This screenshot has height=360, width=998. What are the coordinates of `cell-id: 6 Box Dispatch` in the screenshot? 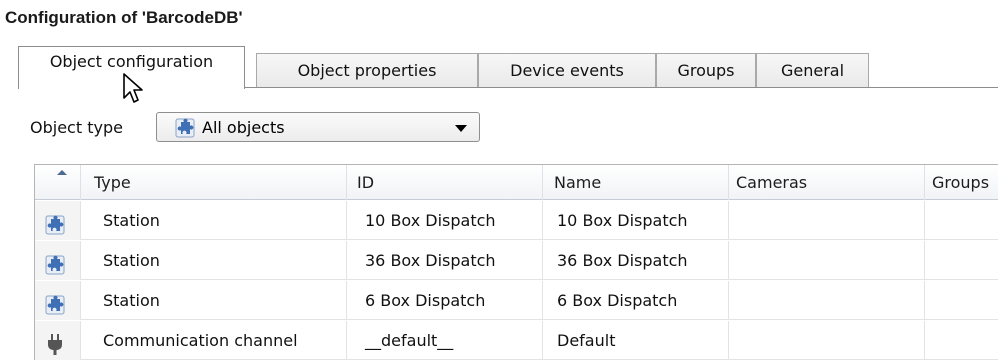 It's located at (445, 300).